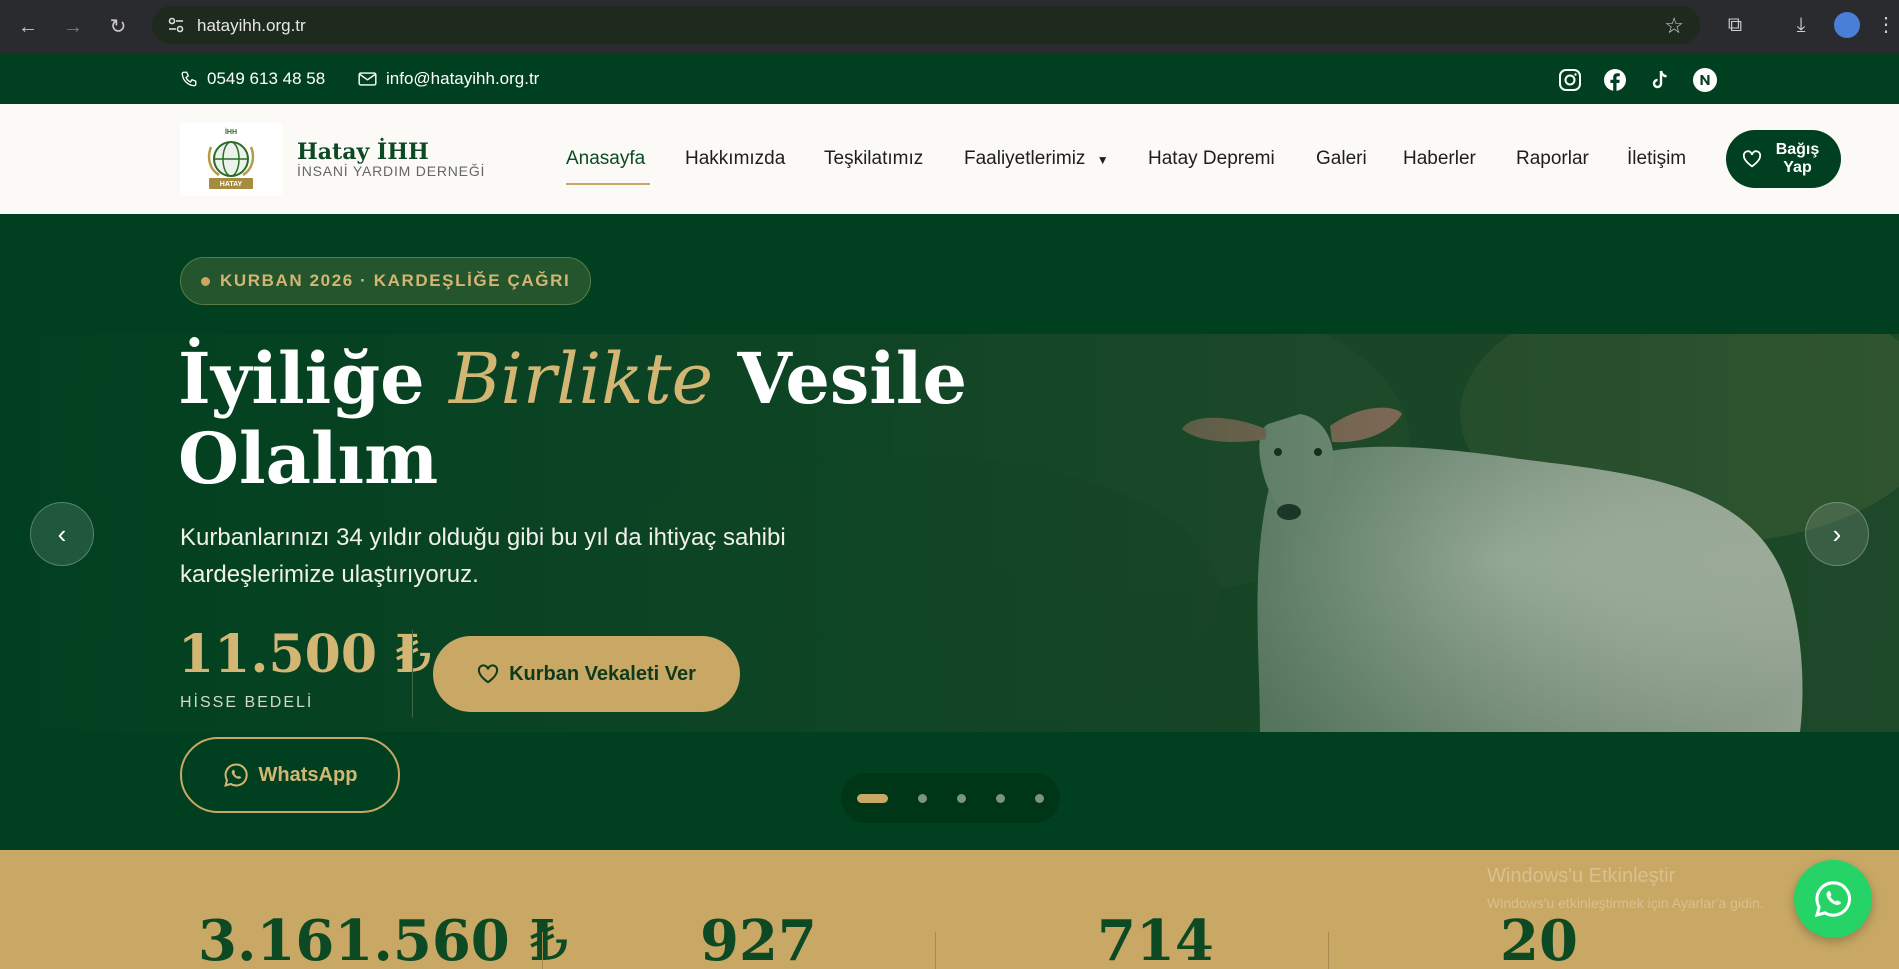  Describe the element at coordinates (1439, 159) in the screenshot. I see `nav-haberler: Haberler` at that location.